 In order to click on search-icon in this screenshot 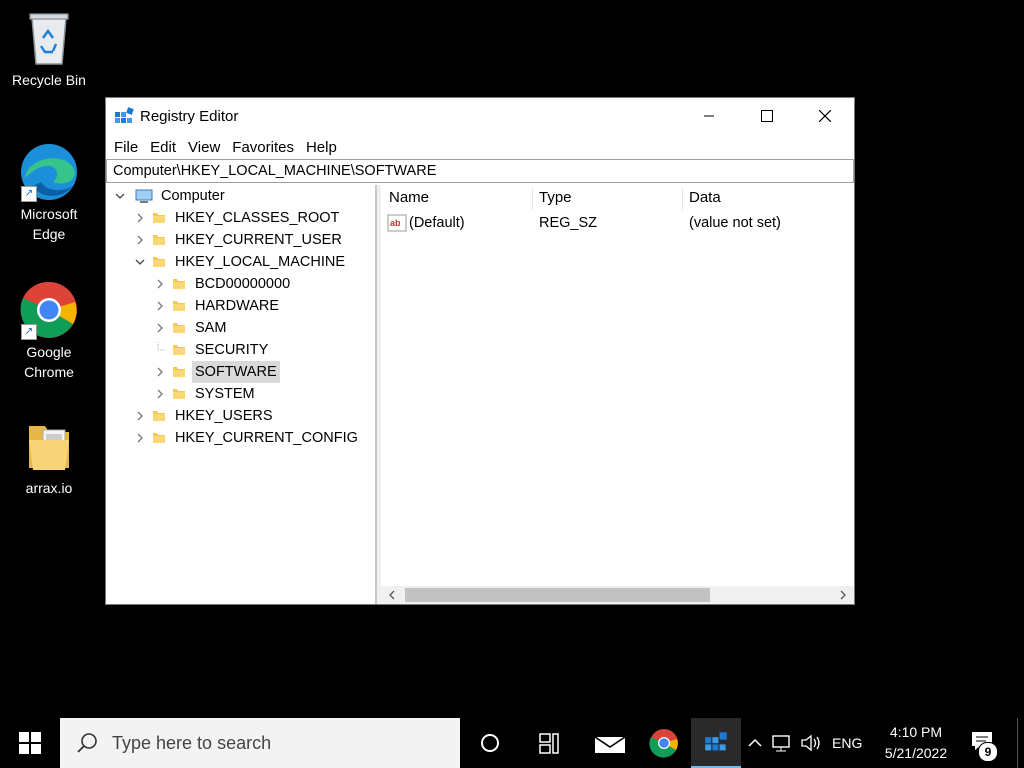, I will do `click(87, 743)`.